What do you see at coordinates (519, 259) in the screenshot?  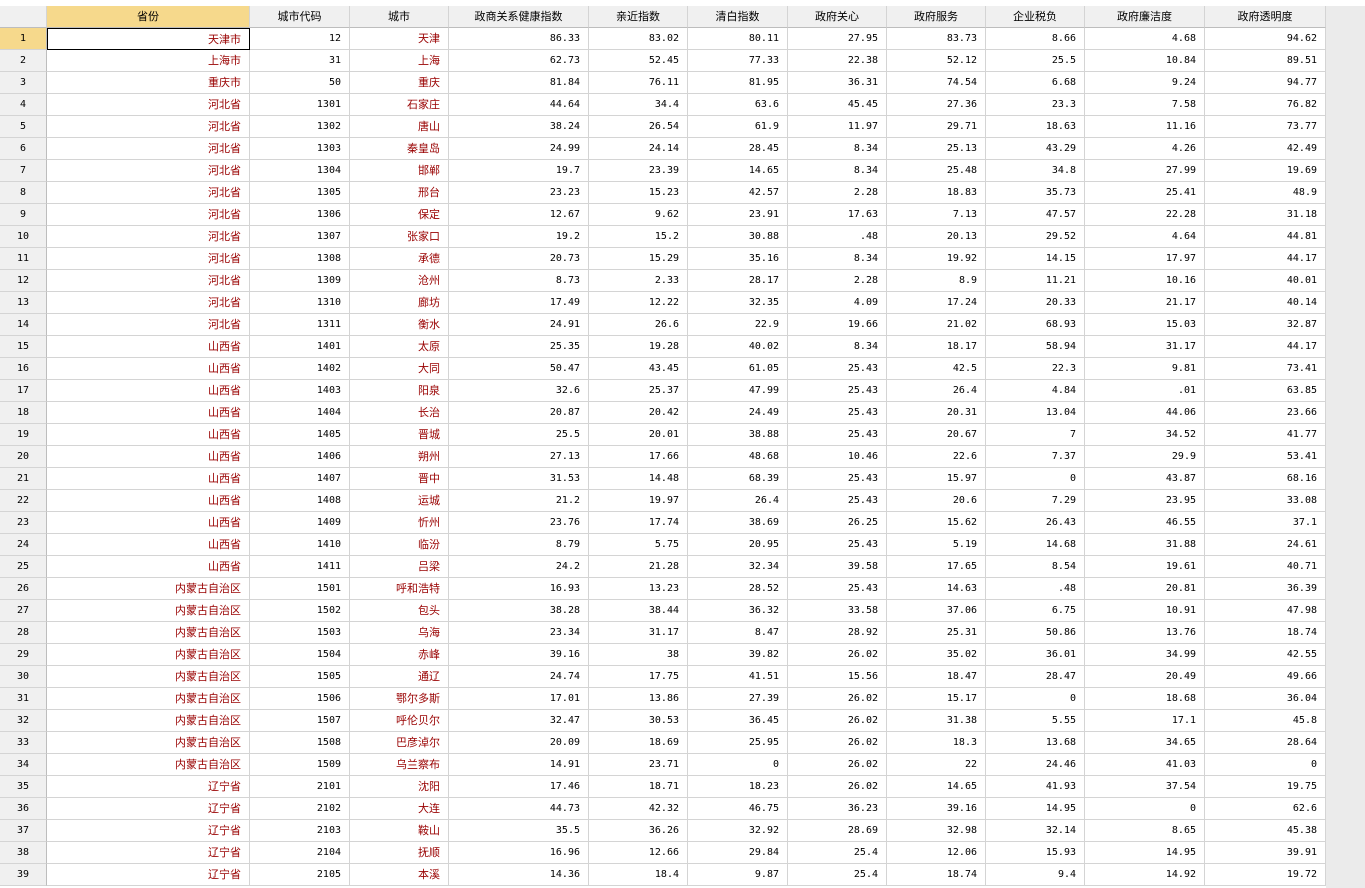 I see `table-cell: 20.73` at bounding box center [519, 259].